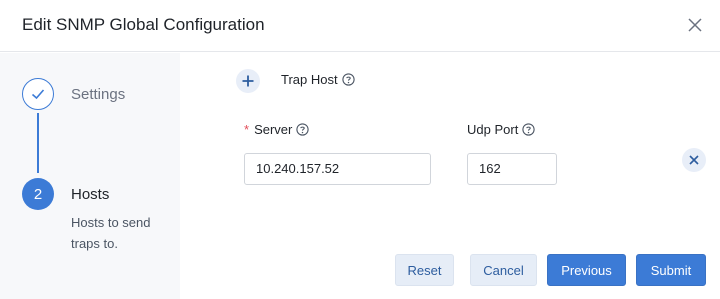 The image size is (720, 299). I want to click on reset-button: Reset, so click(424, 270).